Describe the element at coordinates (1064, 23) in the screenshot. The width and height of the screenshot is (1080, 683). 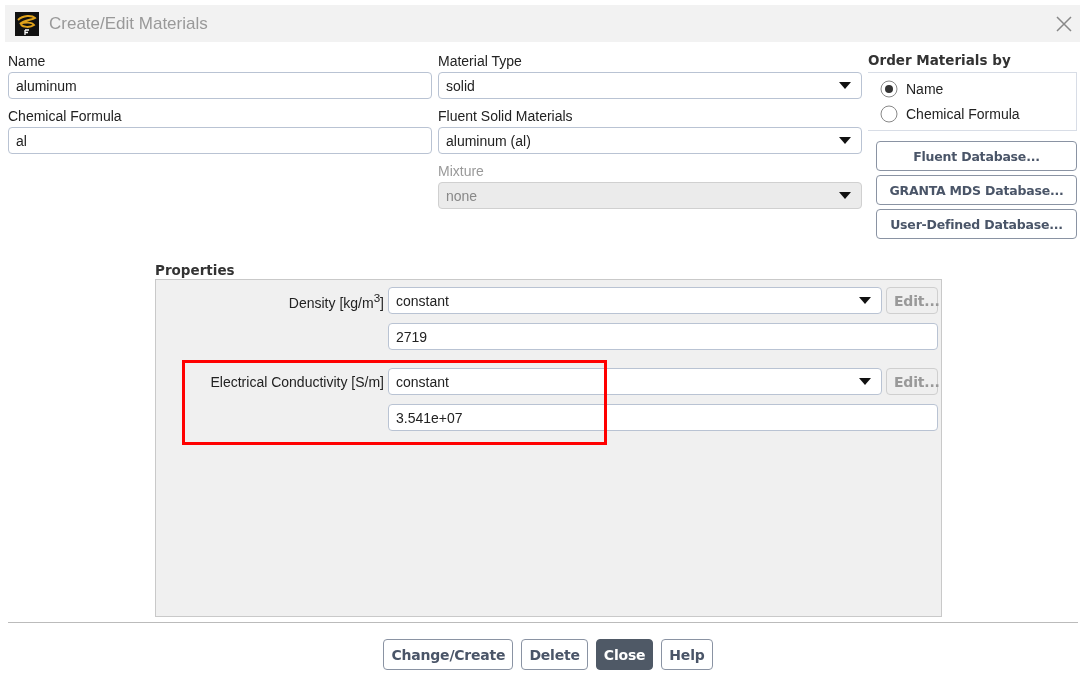
I see `close-icon` at that location.